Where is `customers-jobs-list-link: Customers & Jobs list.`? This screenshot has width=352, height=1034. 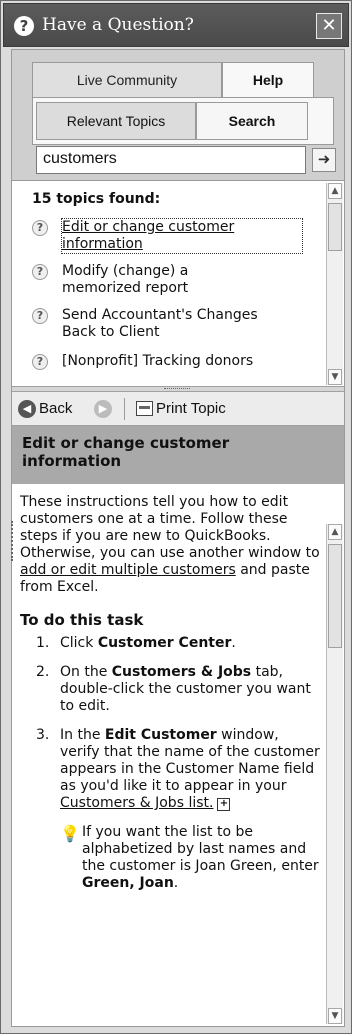 customers-jobs-list-link: Customers & Jobs list. is located at coordinates (136, 803).